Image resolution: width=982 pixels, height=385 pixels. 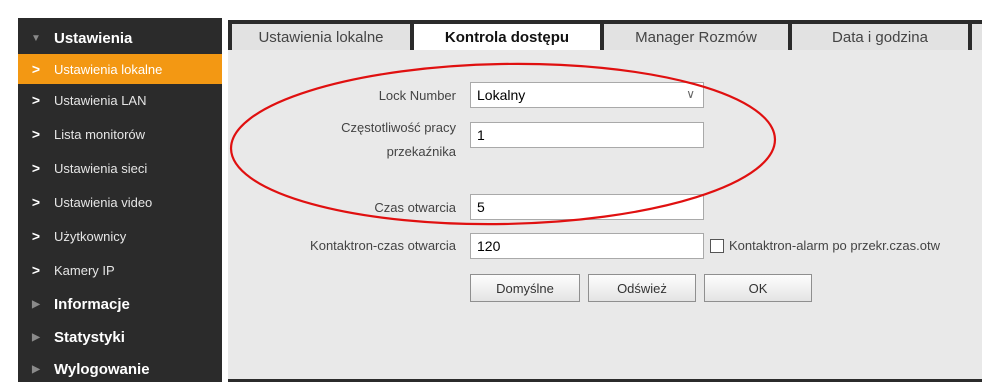 What do you see at coordinates (717, 246) in the screenshot?
I see `contact-alarm-checkbox` at bounding box center [717, 246].